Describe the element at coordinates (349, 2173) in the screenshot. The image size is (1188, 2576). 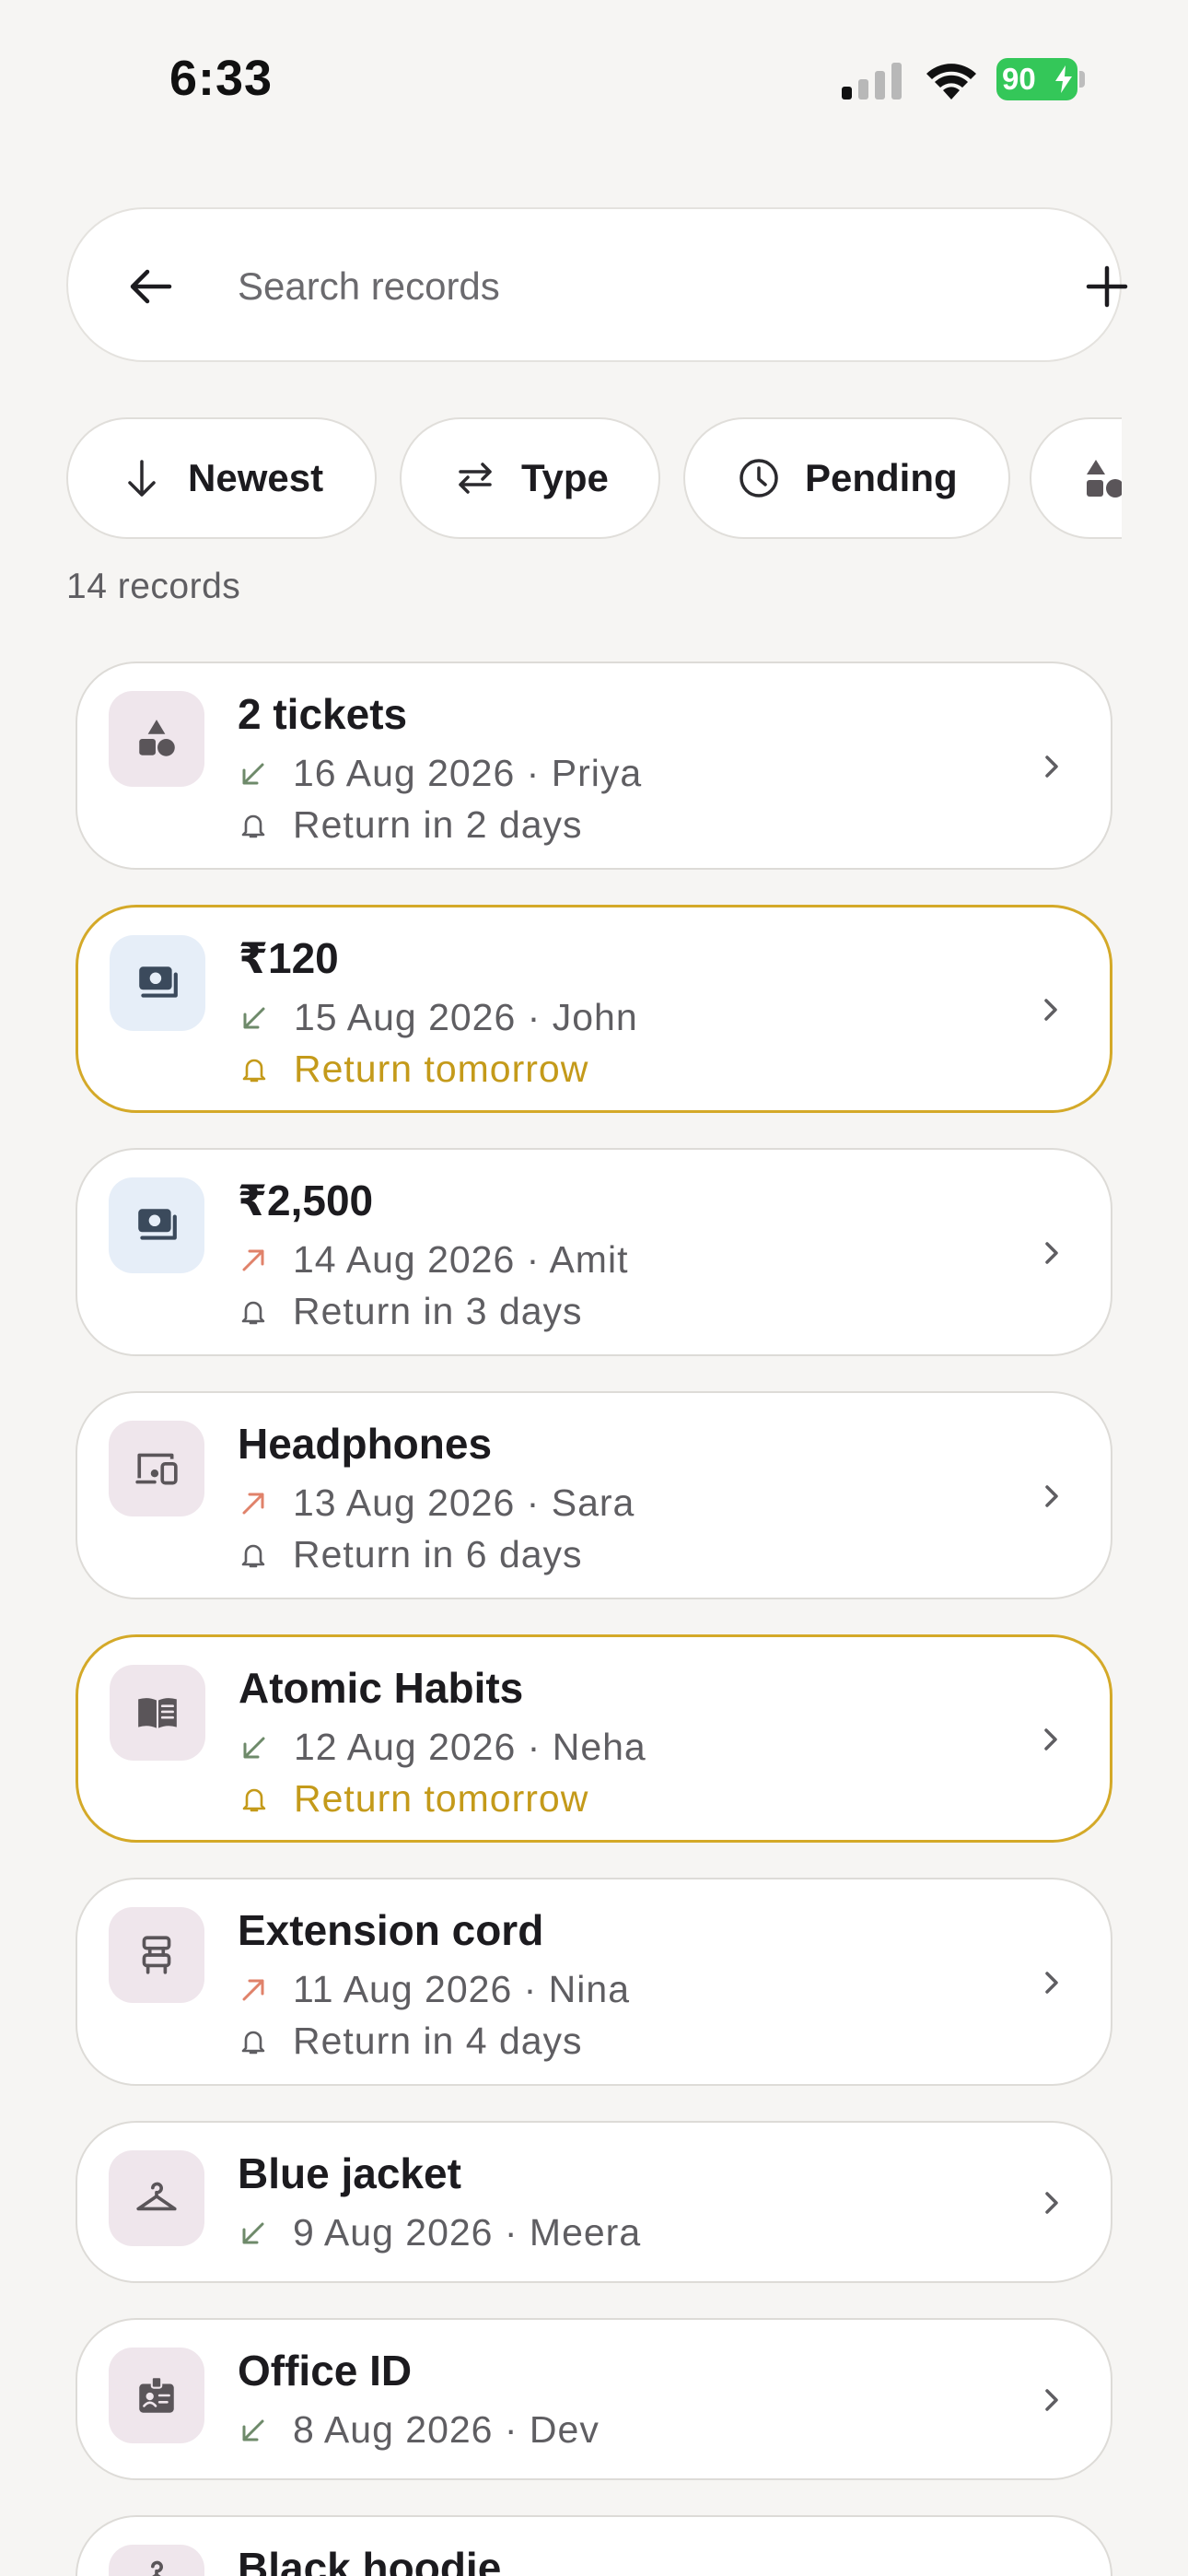
I see `record-title: Blue jacket` at that location.